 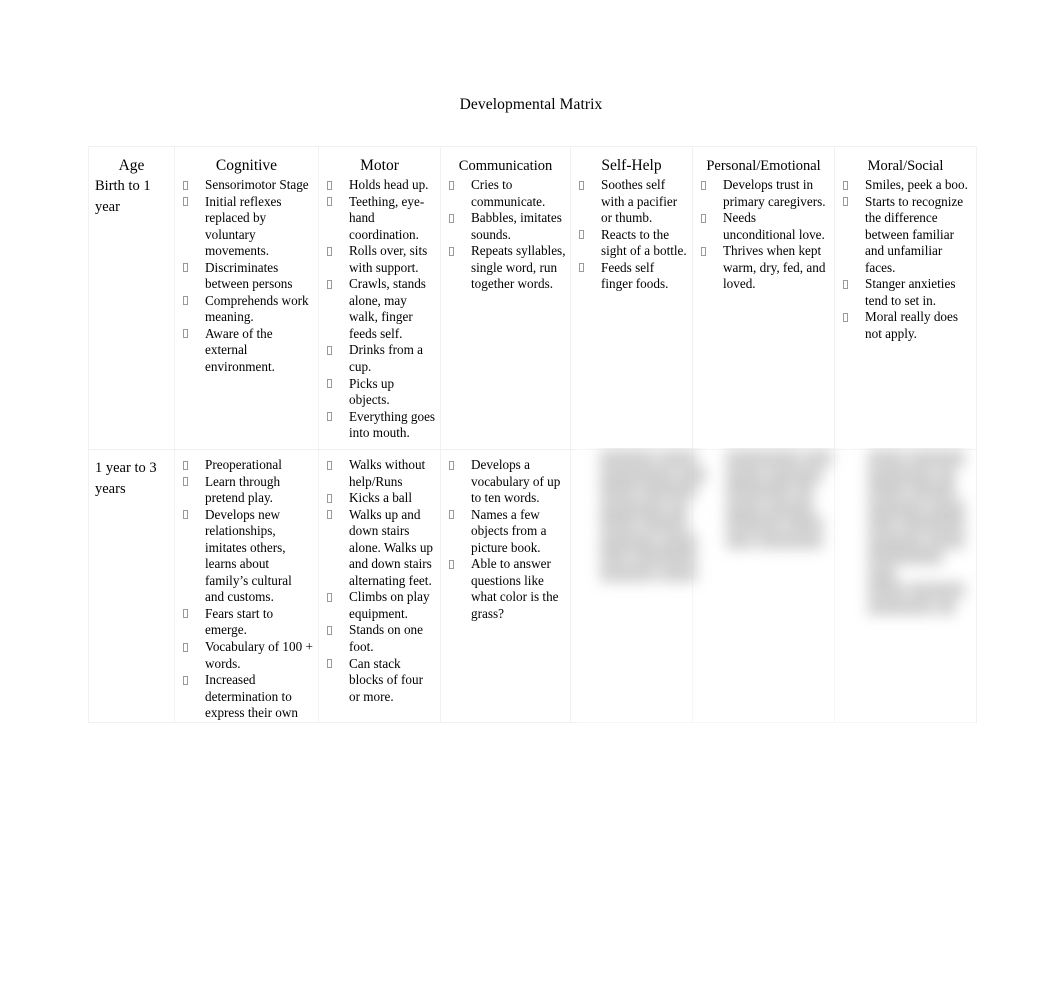 What do you see at coordinates (244, 465) in the screenshot?
I see `list-item: Preoperational` at bounding box center [244, 465].